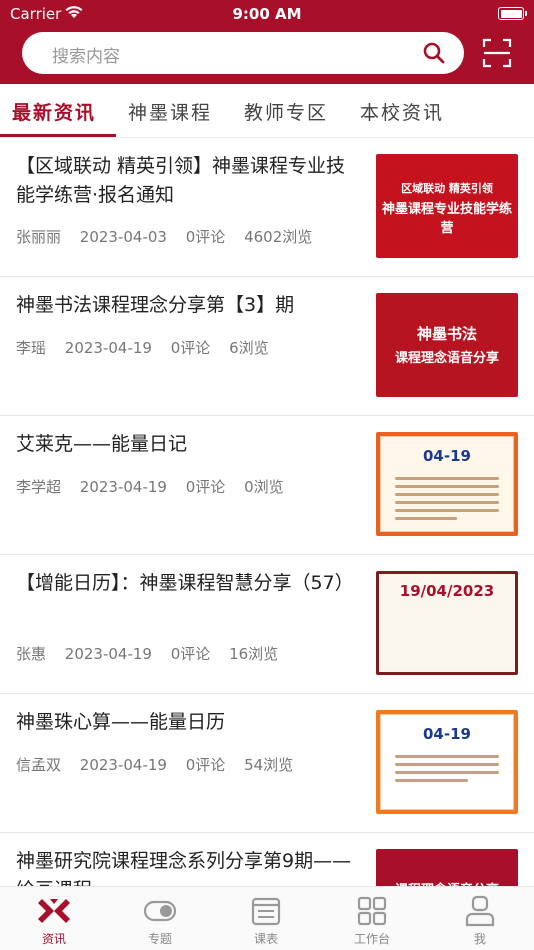 The height and width of the screenshot is (950, 534). I want to click on article-thumbnail: 区域联动 精英引领 神墨课程专业技能学练营, so click(447, 206).